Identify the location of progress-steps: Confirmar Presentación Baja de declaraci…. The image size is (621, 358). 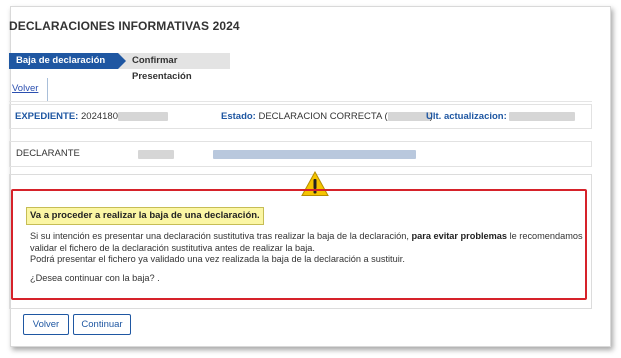
(119, 67).